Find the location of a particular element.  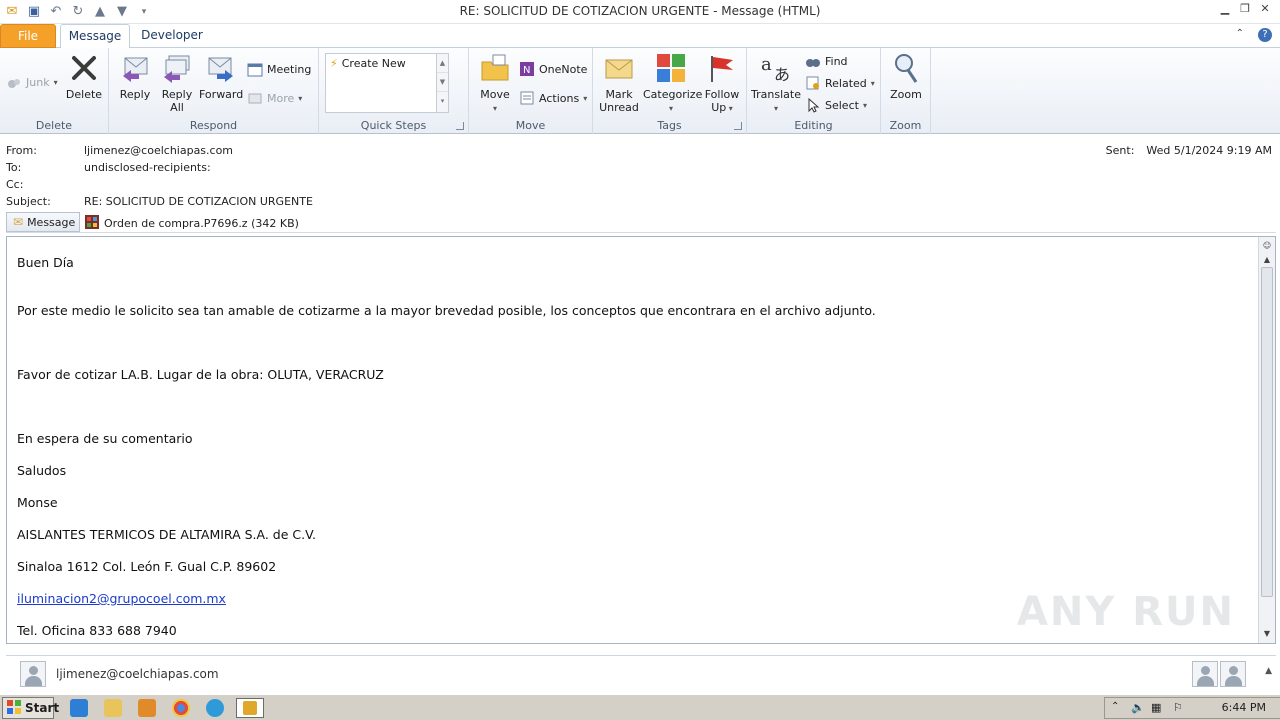

expand-people-pane-icon: ▲ is located at coordinates (1268, 671).